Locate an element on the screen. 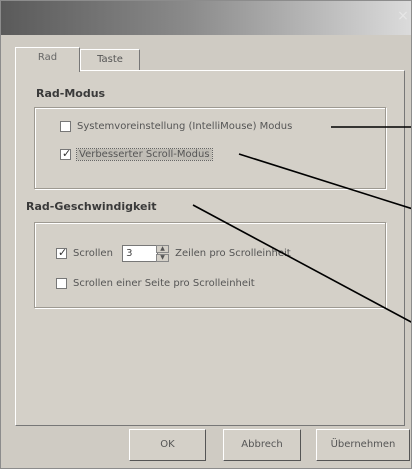 Image resolution: width=412 pixels, height=469 pixels. scroll-page-radio is located at coordinates (61, 283).